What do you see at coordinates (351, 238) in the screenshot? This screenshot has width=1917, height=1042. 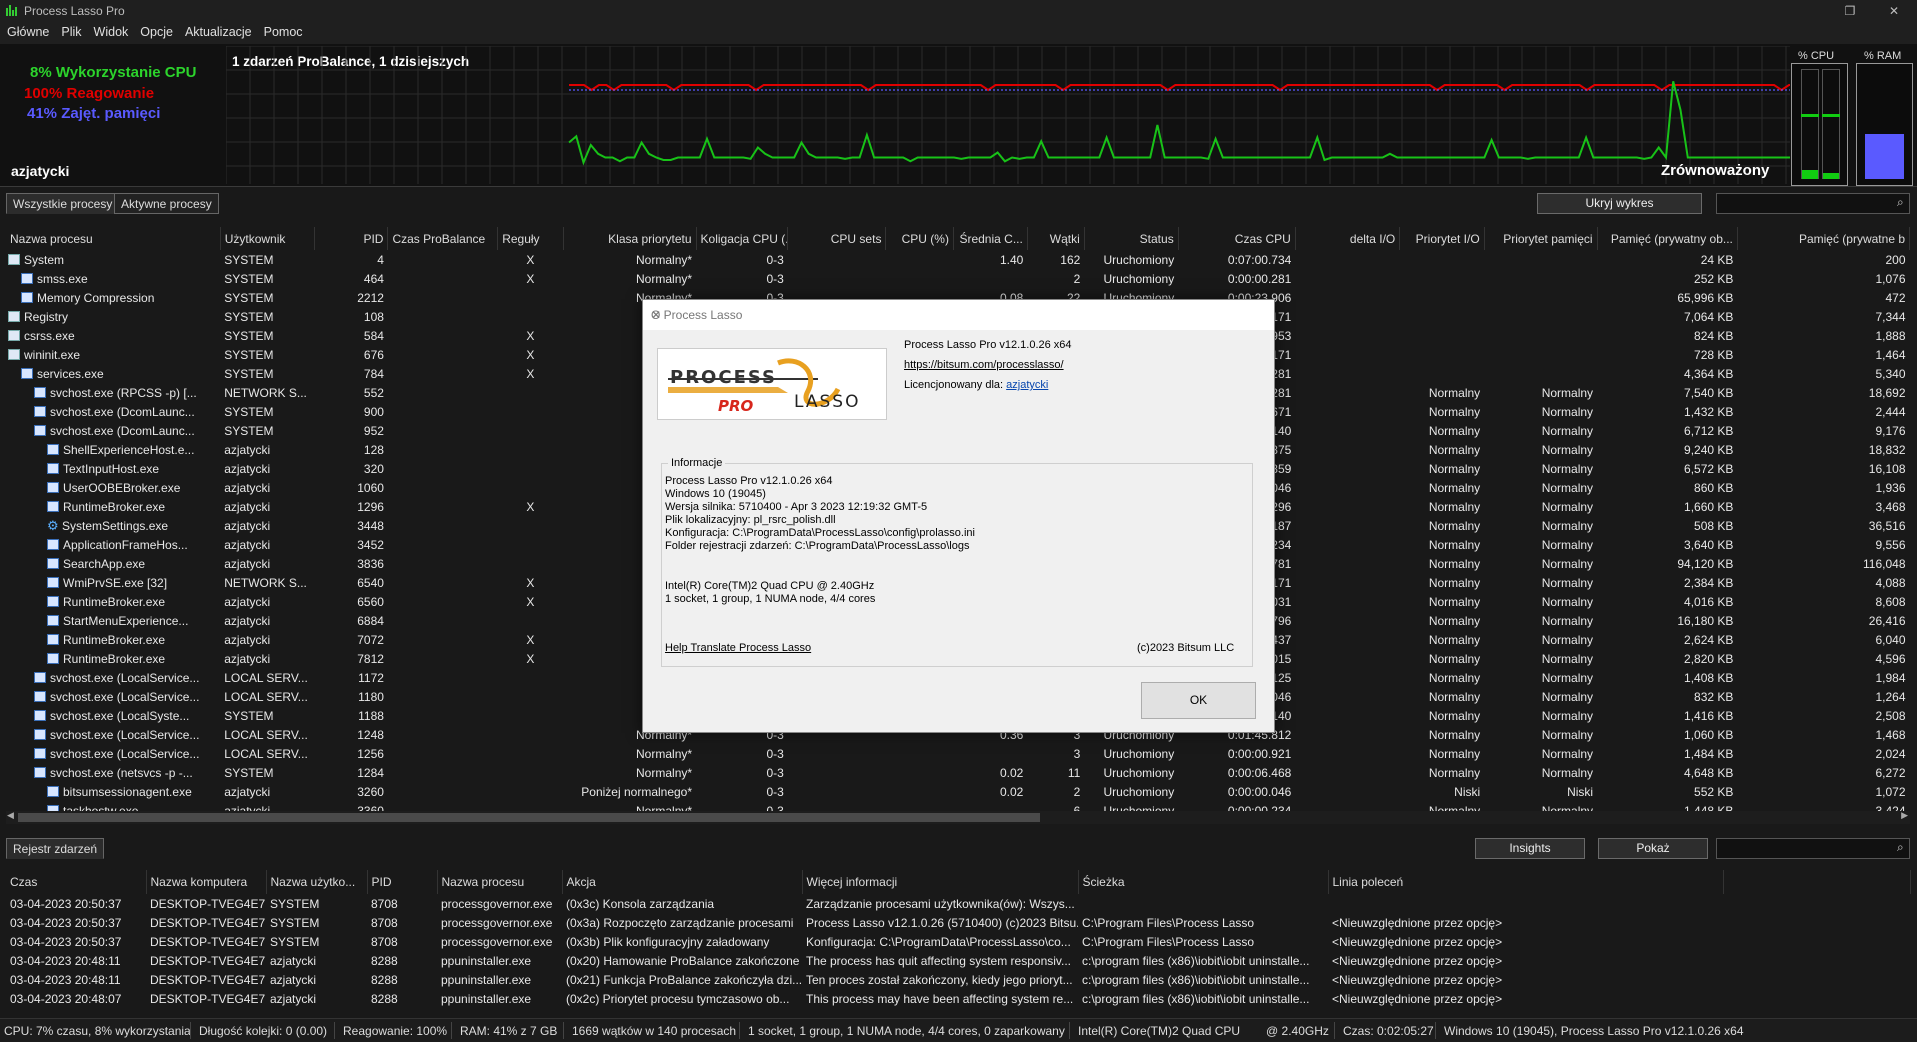 I see `column-header: PID` at bounding box center [351, 238].